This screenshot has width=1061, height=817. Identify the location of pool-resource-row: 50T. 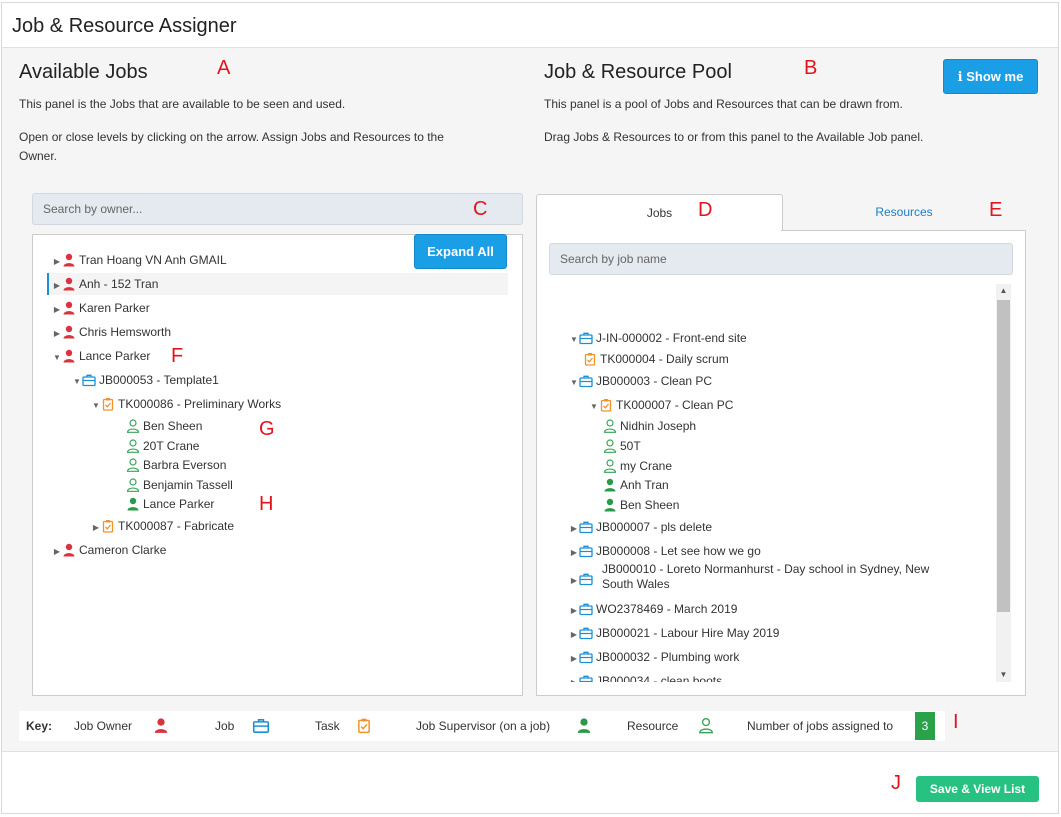
(622, 446).